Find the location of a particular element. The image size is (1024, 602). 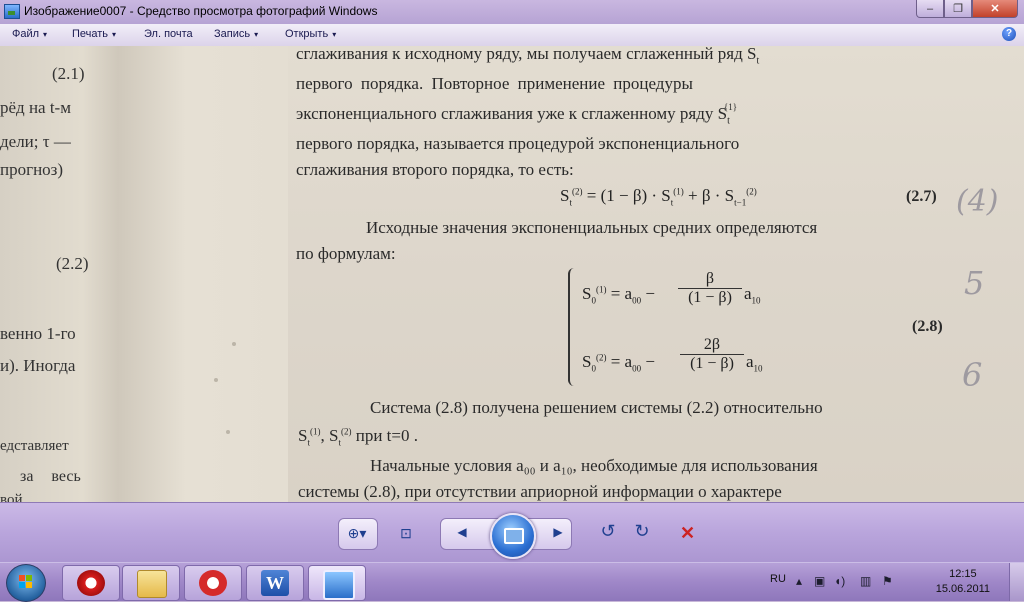

previous-icon: ◀ is located at coordinates (462, 532).